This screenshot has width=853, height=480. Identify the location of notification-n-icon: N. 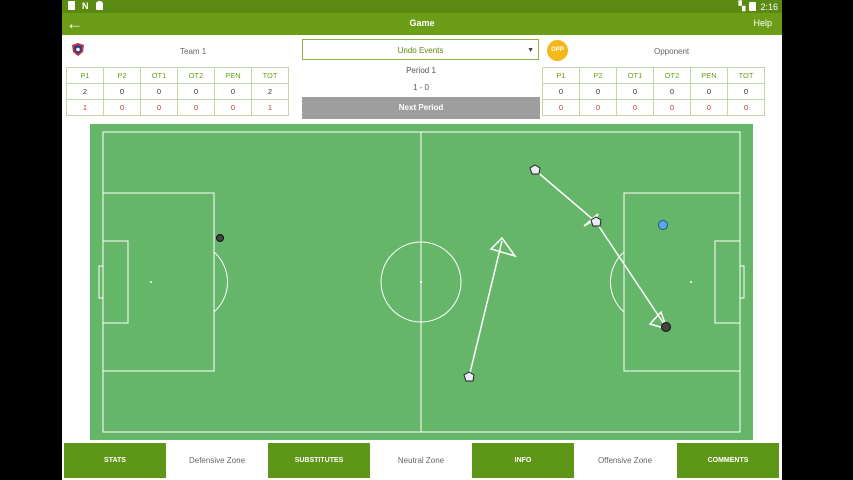
(85, 6).